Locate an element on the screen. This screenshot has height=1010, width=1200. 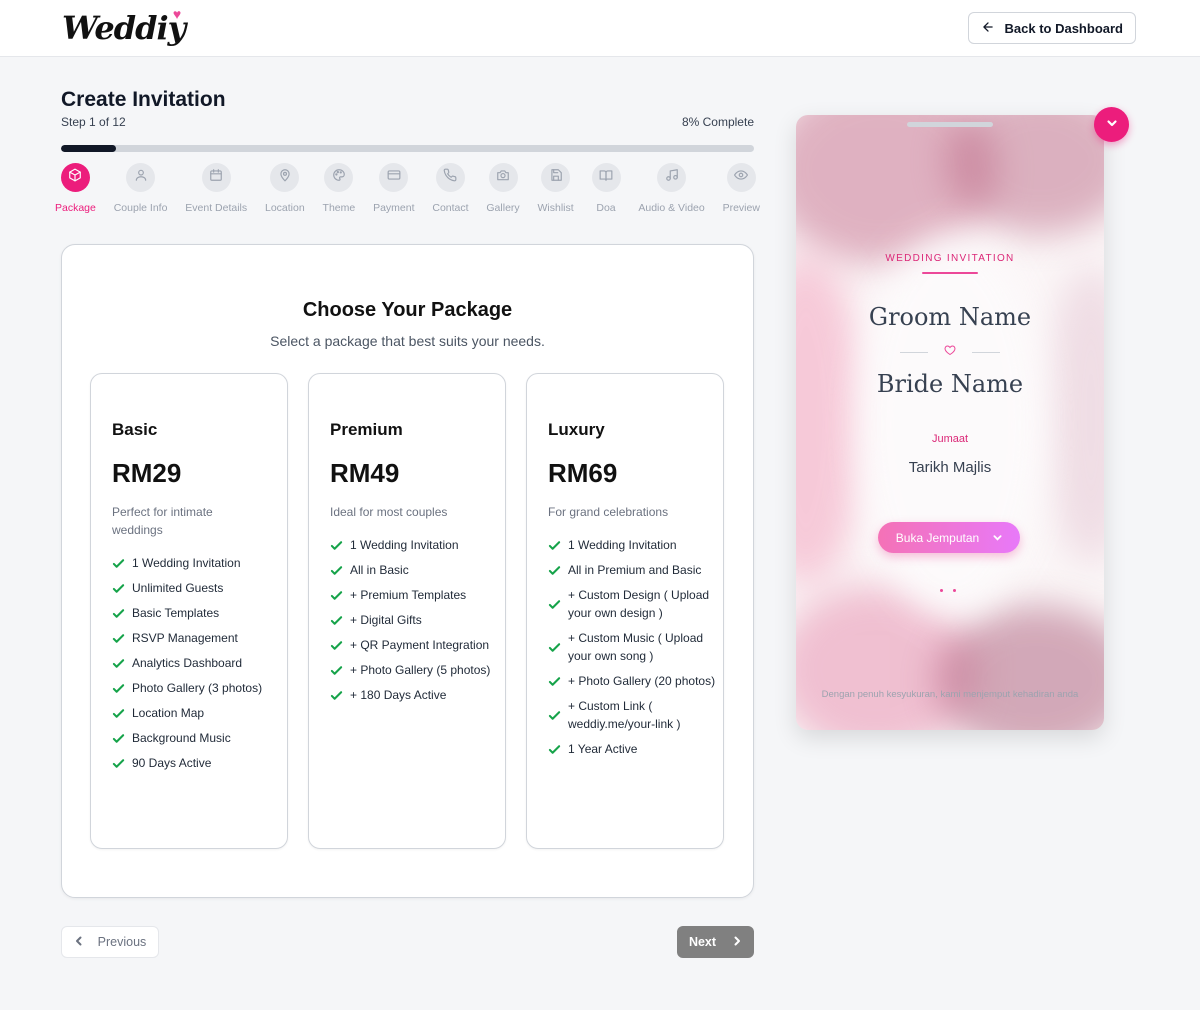
wizard-step-contact: Contact is located at coordinates (450, 193).